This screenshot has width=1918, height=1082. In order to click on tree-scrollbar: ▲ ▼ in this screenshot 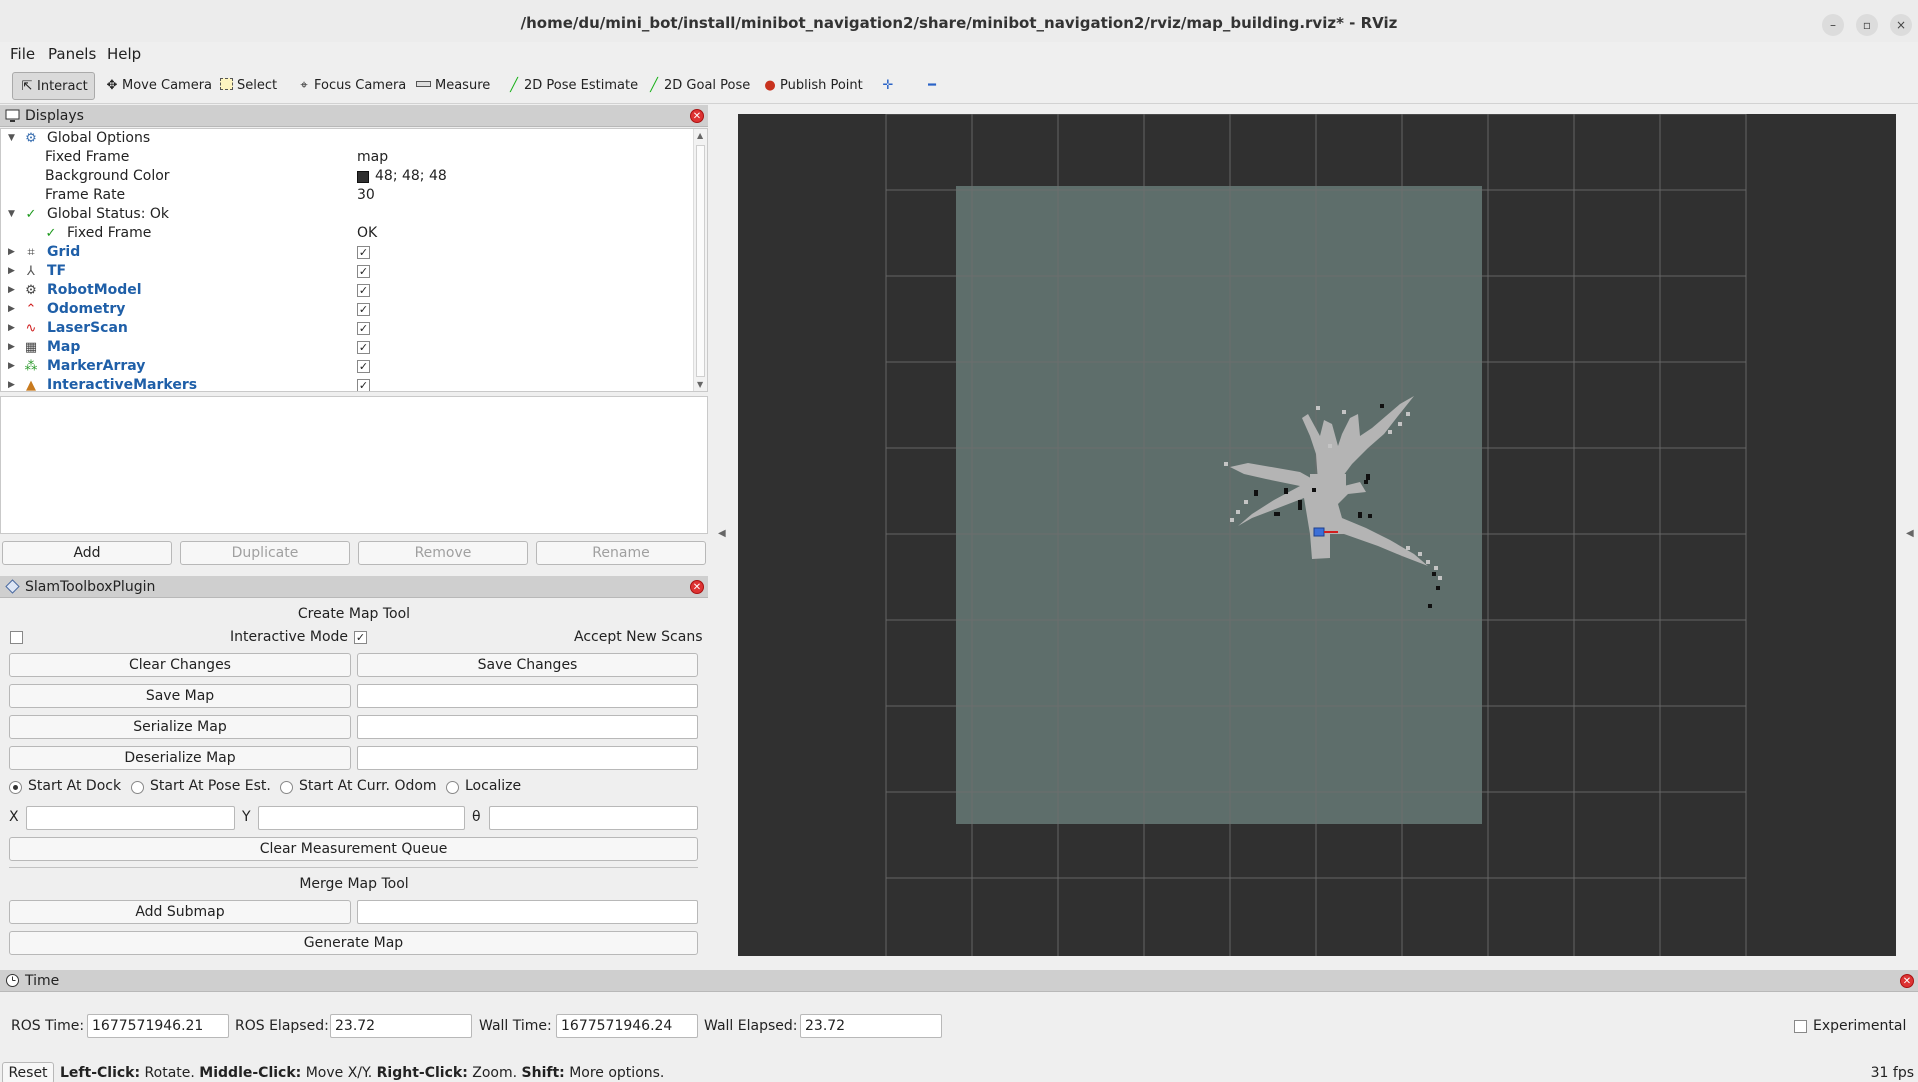, I will do `click(700, 260)`.